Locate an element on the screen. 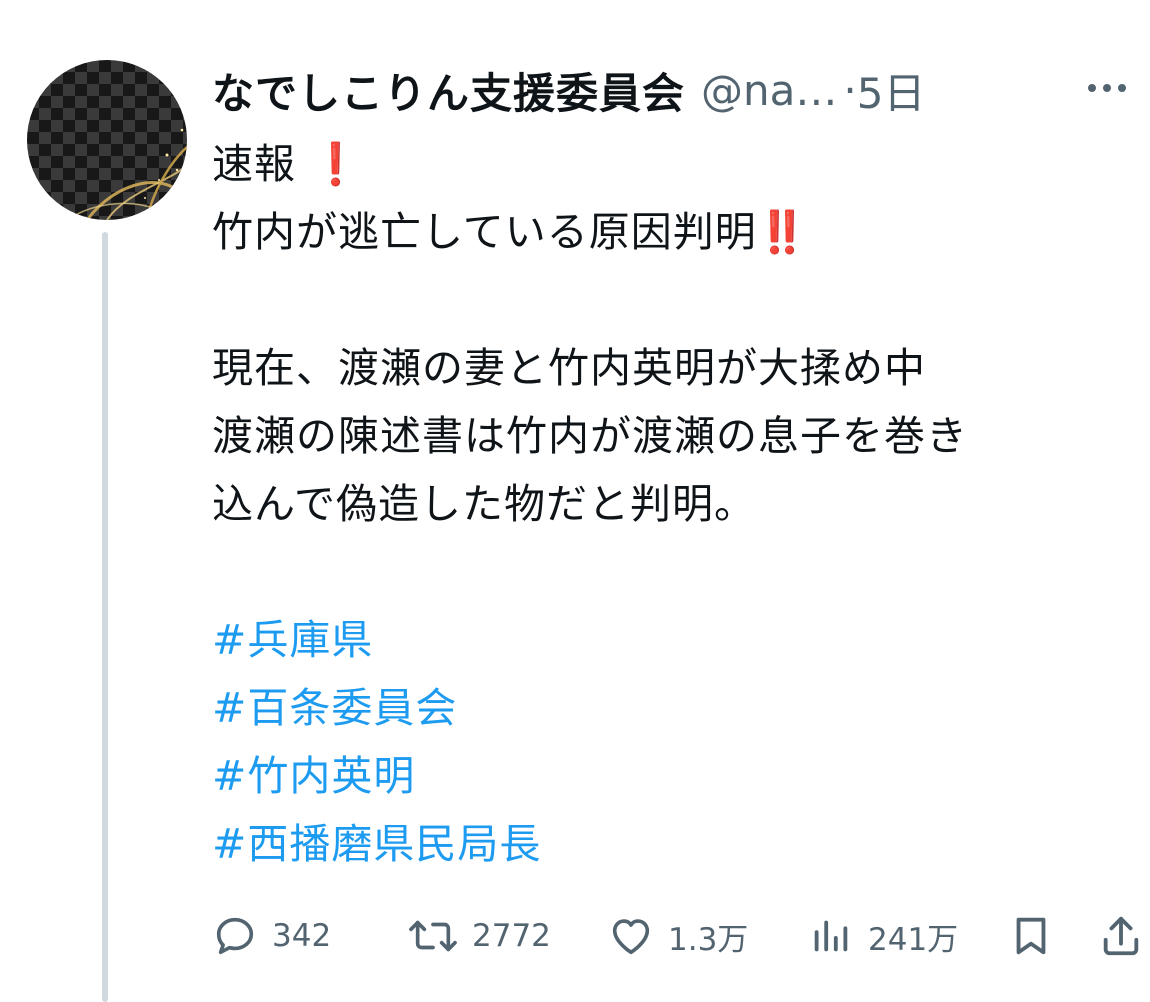 This screenshot has width=1150, height=1002. repost-button: 2772 is located at coordinates (479, 936).